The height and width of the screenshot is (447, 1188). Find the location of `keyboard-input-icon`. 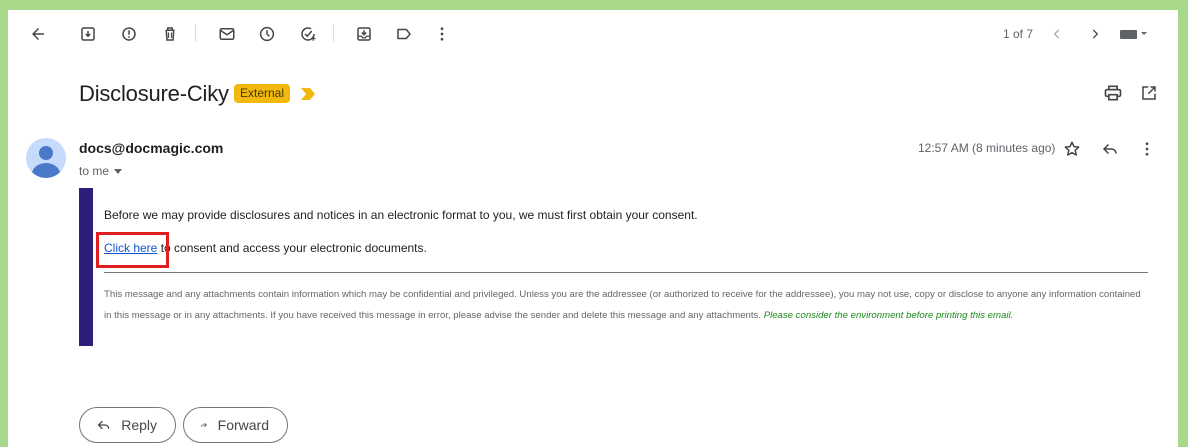

keyboard-input-icon is located at coordinates (1134, 34).